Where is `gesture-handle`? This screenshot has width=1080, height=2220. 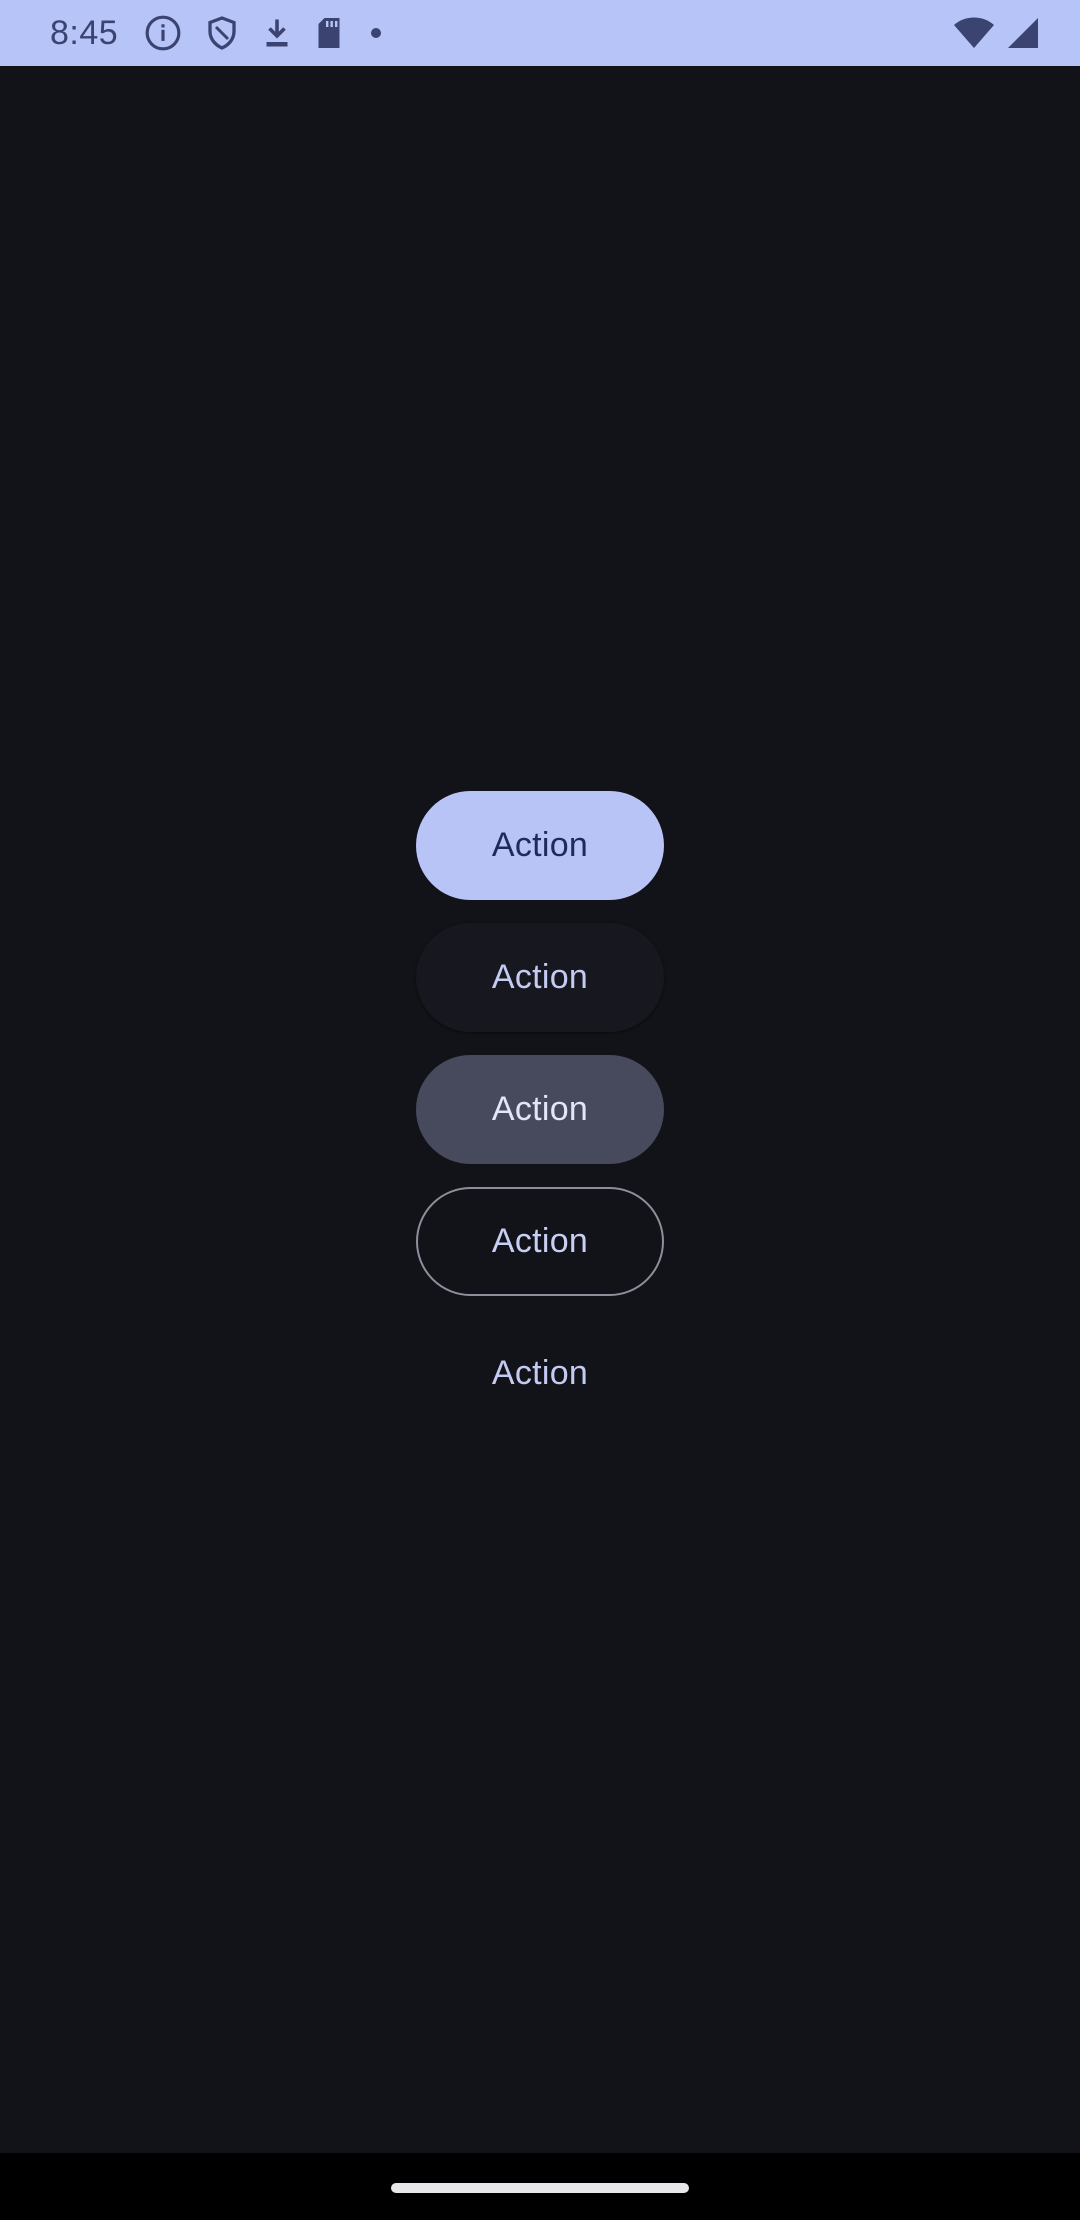
gesture-handle is located at coordinates (540, 2188).